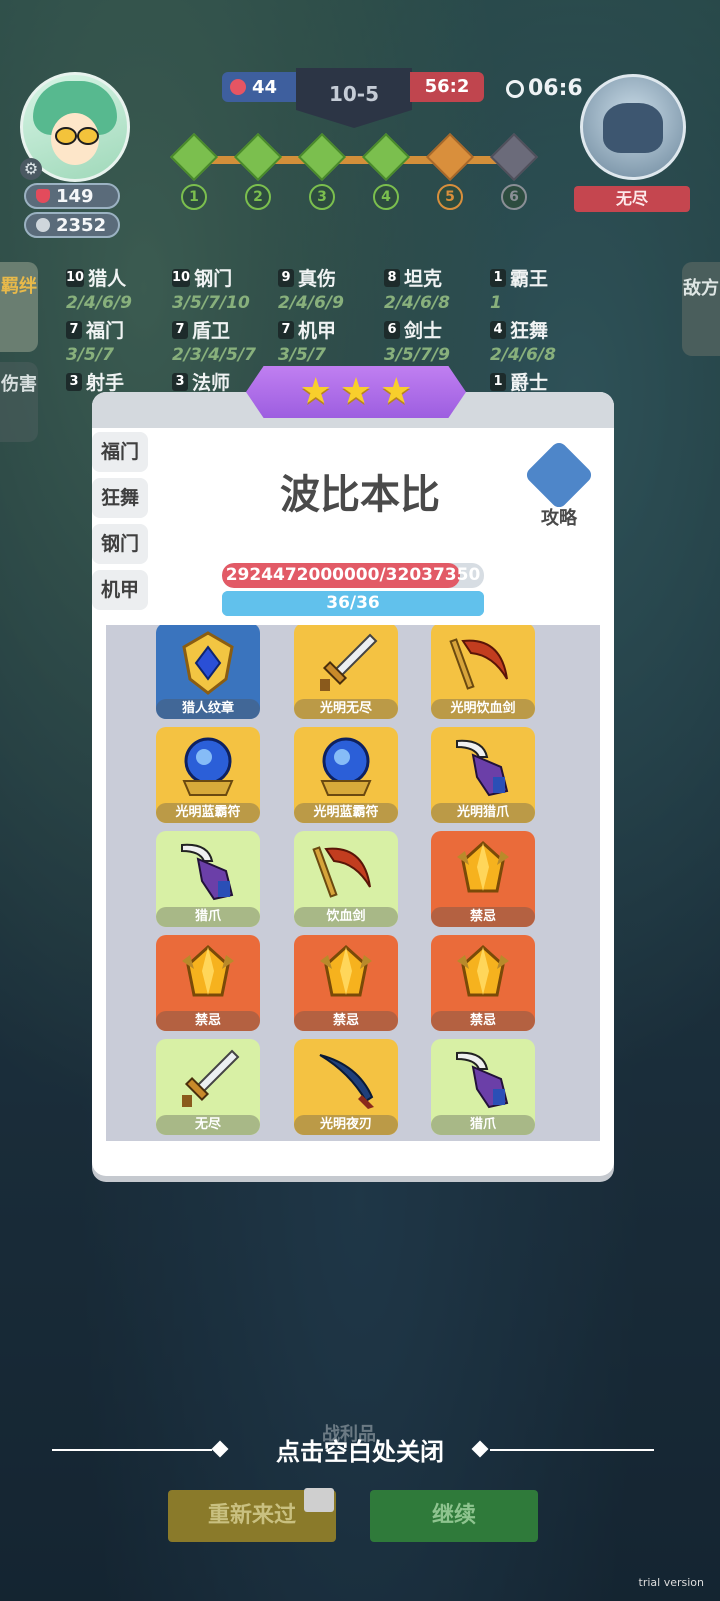  I want to click on player-team-icon, so click(238, 87).